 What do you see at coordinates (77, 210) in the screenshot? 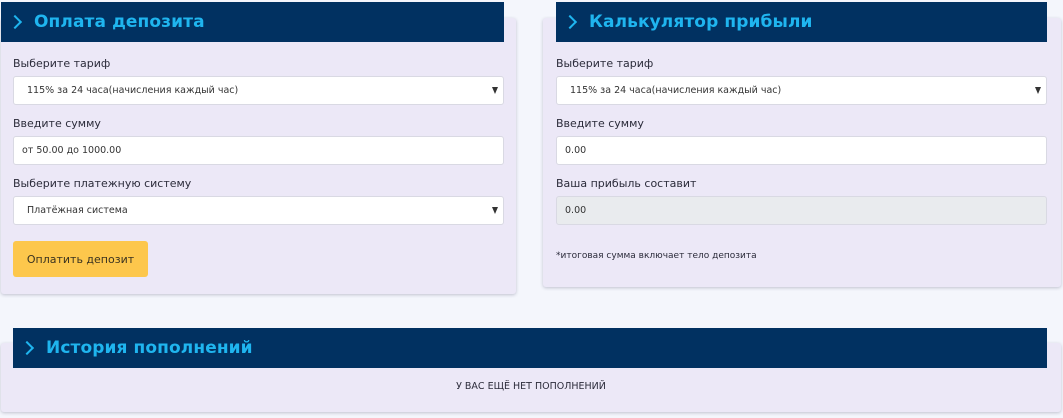
I see `deposit-payment-value: Платёжная система` at bounding box center [77, 210].